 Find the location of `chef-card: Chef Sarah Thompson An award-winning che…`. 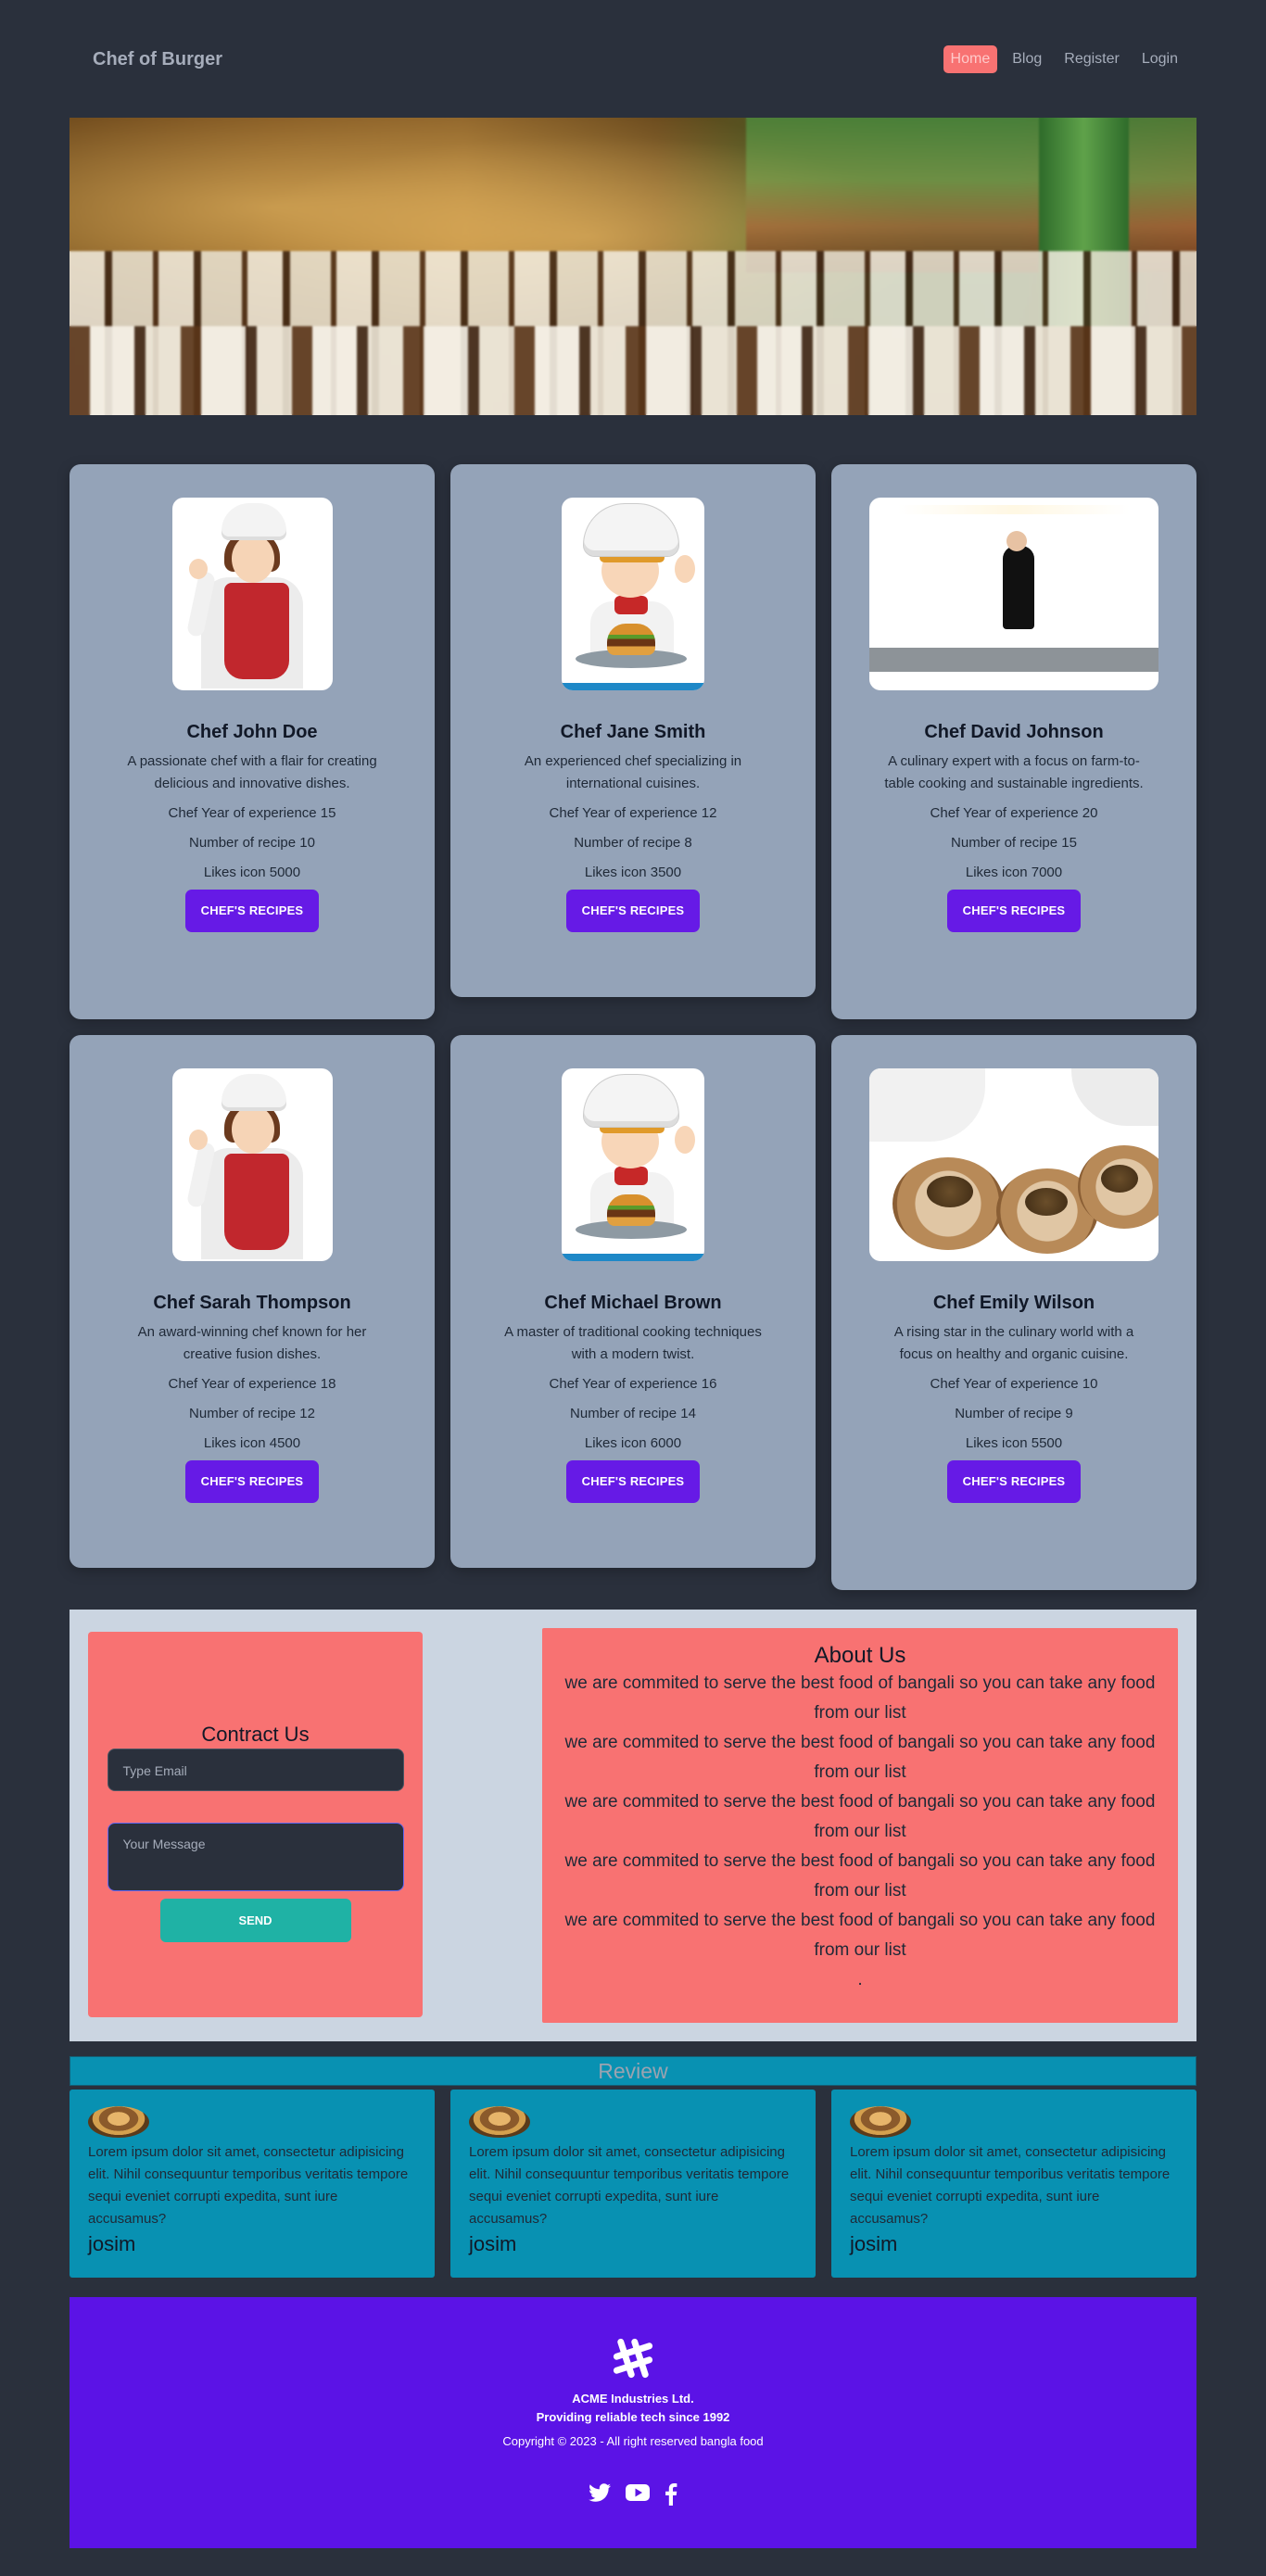

chef-card: Chef Sarah Thompson An award-winning che… is located at coordinates (253, 1302).